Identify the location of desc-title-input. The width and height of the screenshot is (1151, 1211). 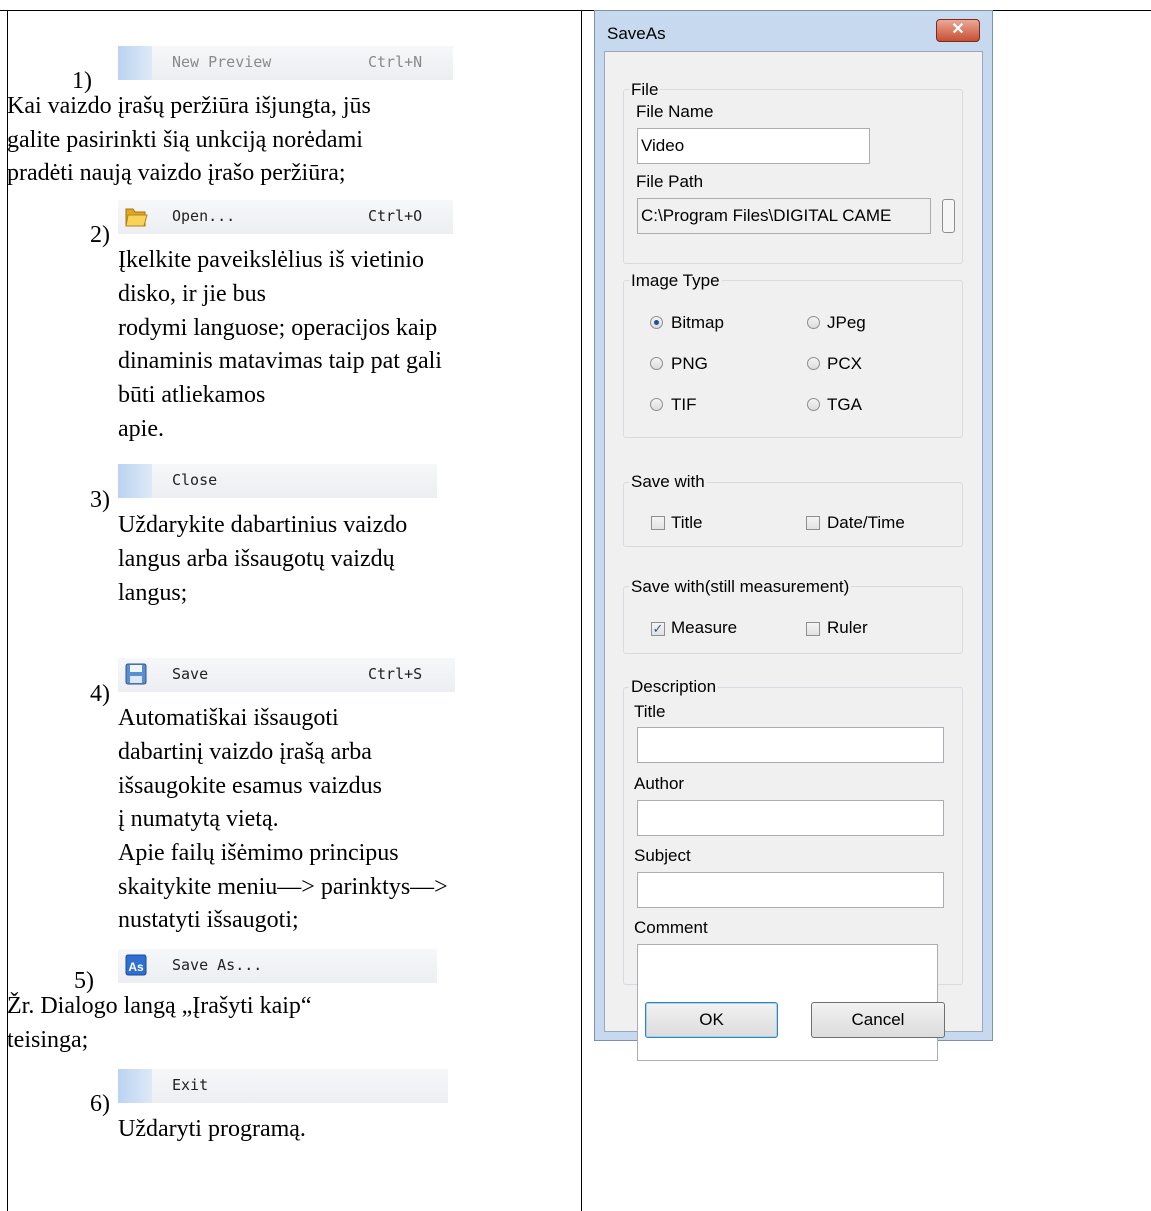
(790, 745).